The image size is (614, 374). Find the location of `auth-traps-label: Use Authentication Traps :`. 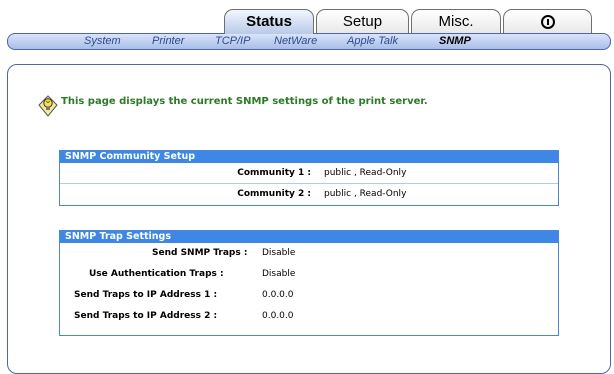

auth-traps-label: Use Authentication Traps : is located at coordinates (156, 274).